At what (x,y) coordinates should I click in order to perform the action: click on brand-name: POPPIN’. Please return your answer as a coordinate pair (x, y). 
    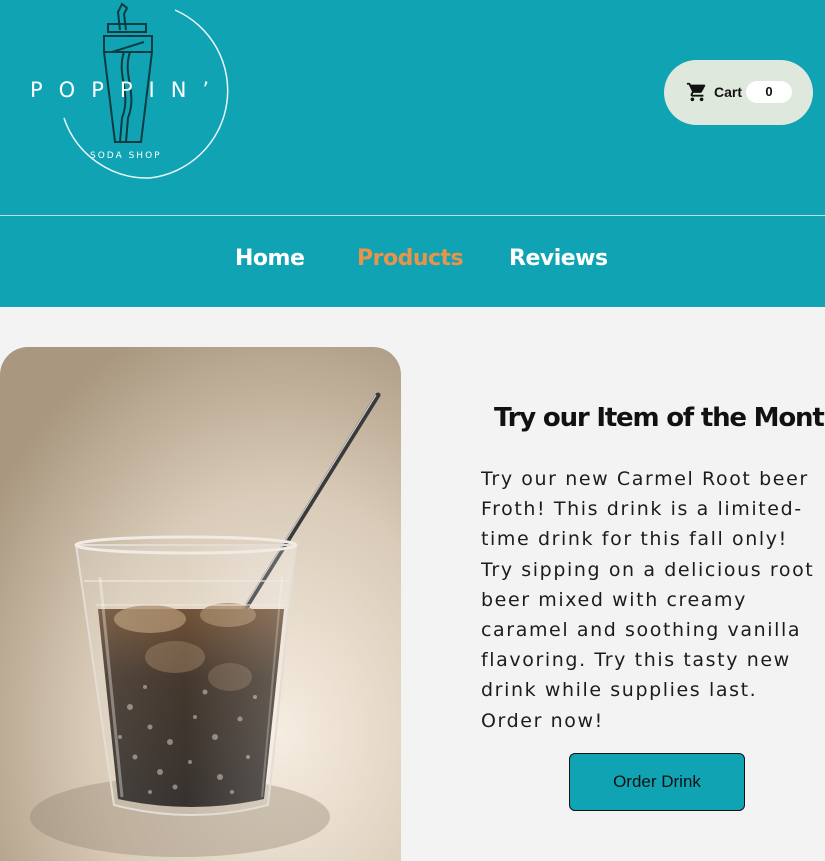
    Looking at the image, I should click on (128, 90).